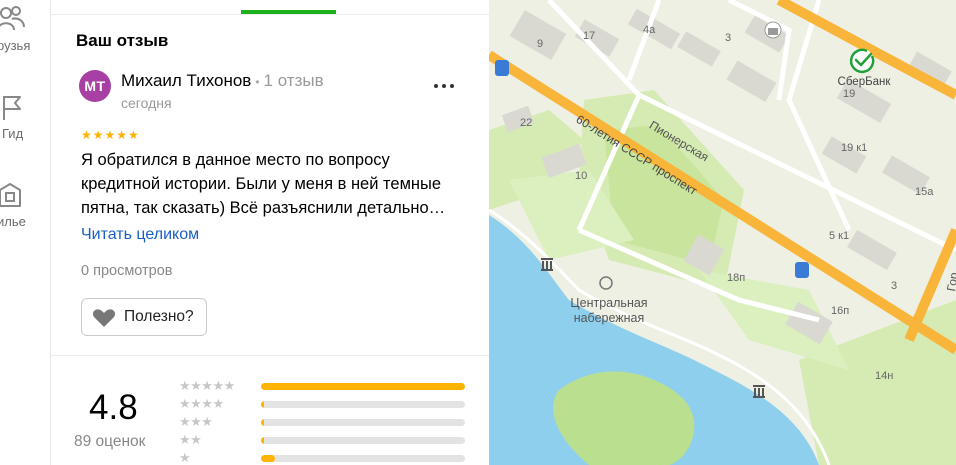  Describe the element at coordinates (95, 86) in the screenshot. I see `avatar: МТ` at that location.